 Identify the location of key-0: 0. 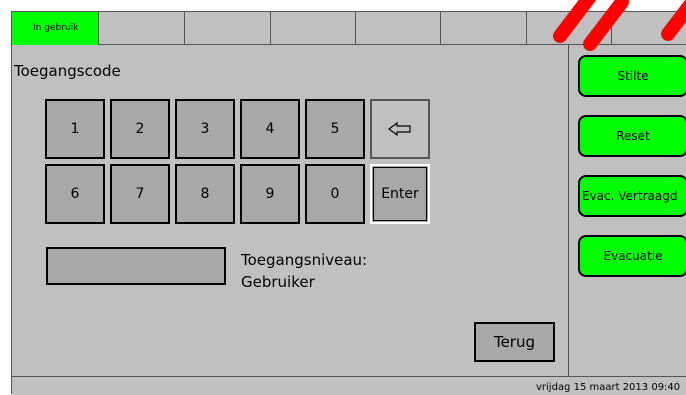
(335, 194).